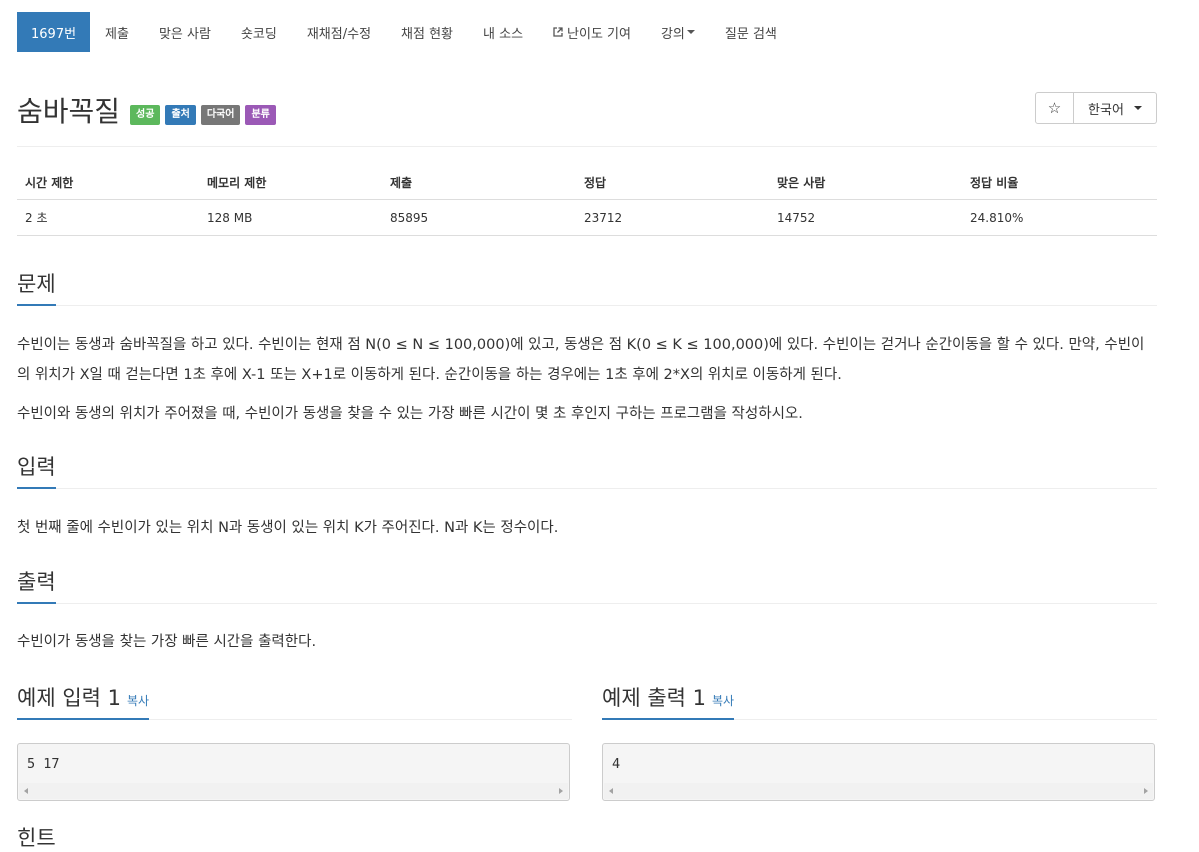 This screenshot has width=1199, height=852. I want to click on nav-item-label: 내 소스, so click(503, 34).